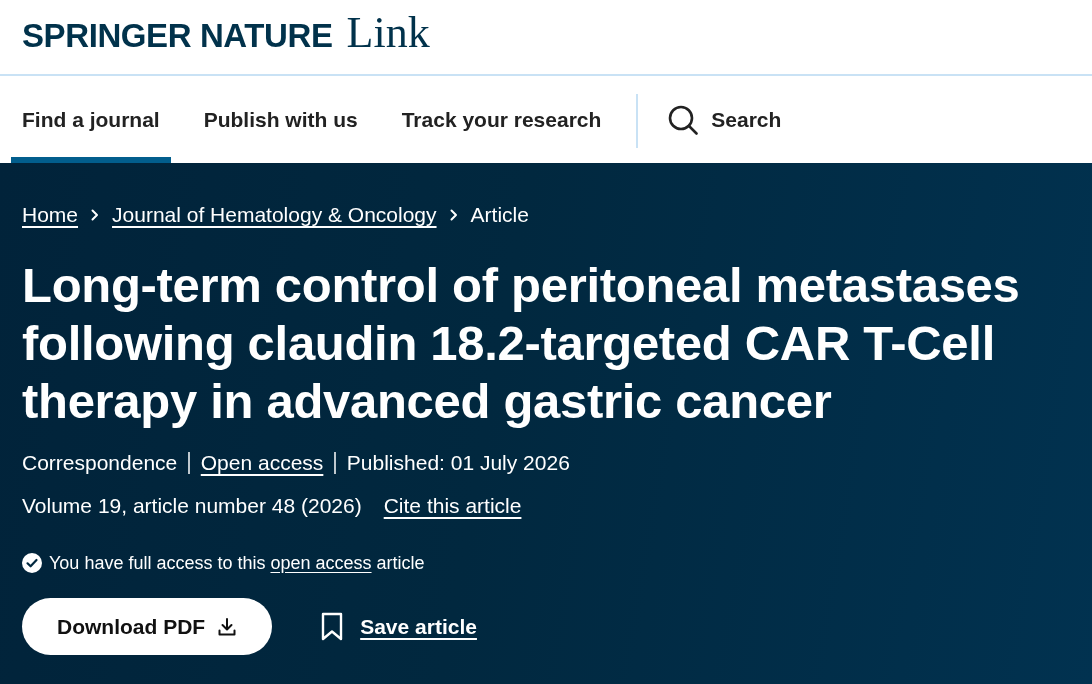 The height and width of the screenshot is (684, 1092). Describe the element at coordinates (226, 32) in the screenshot. I see `logo-link: SPRINGER NATURE Link` at that location.